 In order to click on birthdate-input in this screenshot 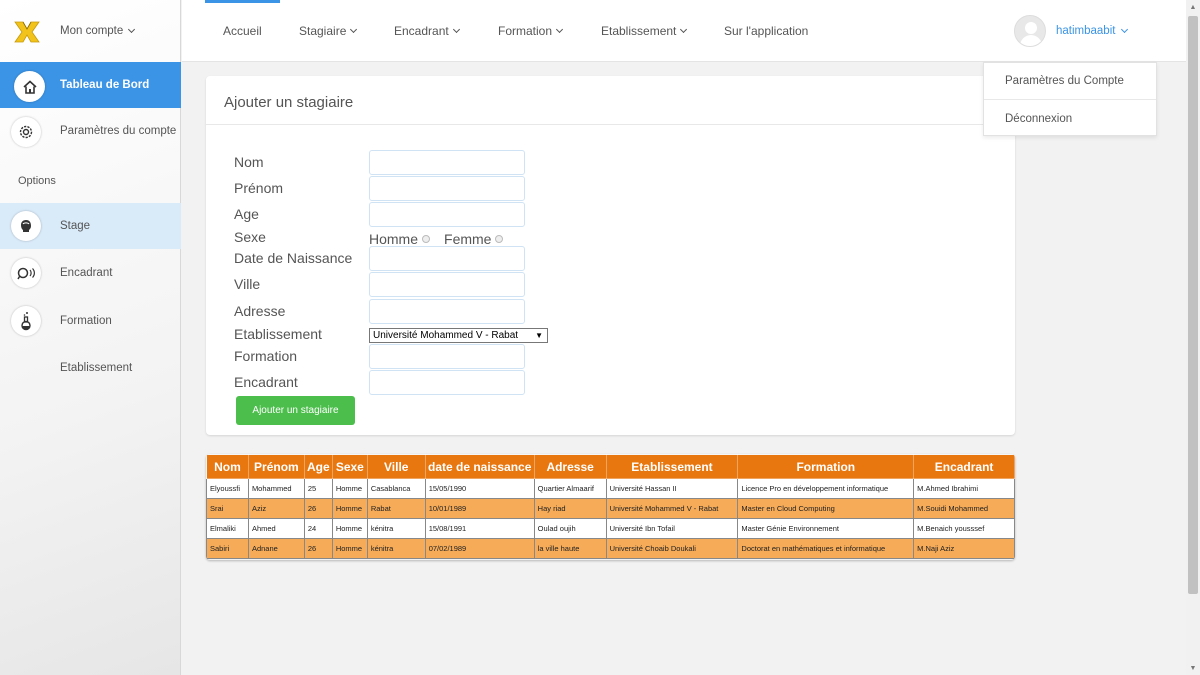, I will do `click(447, 258)`.